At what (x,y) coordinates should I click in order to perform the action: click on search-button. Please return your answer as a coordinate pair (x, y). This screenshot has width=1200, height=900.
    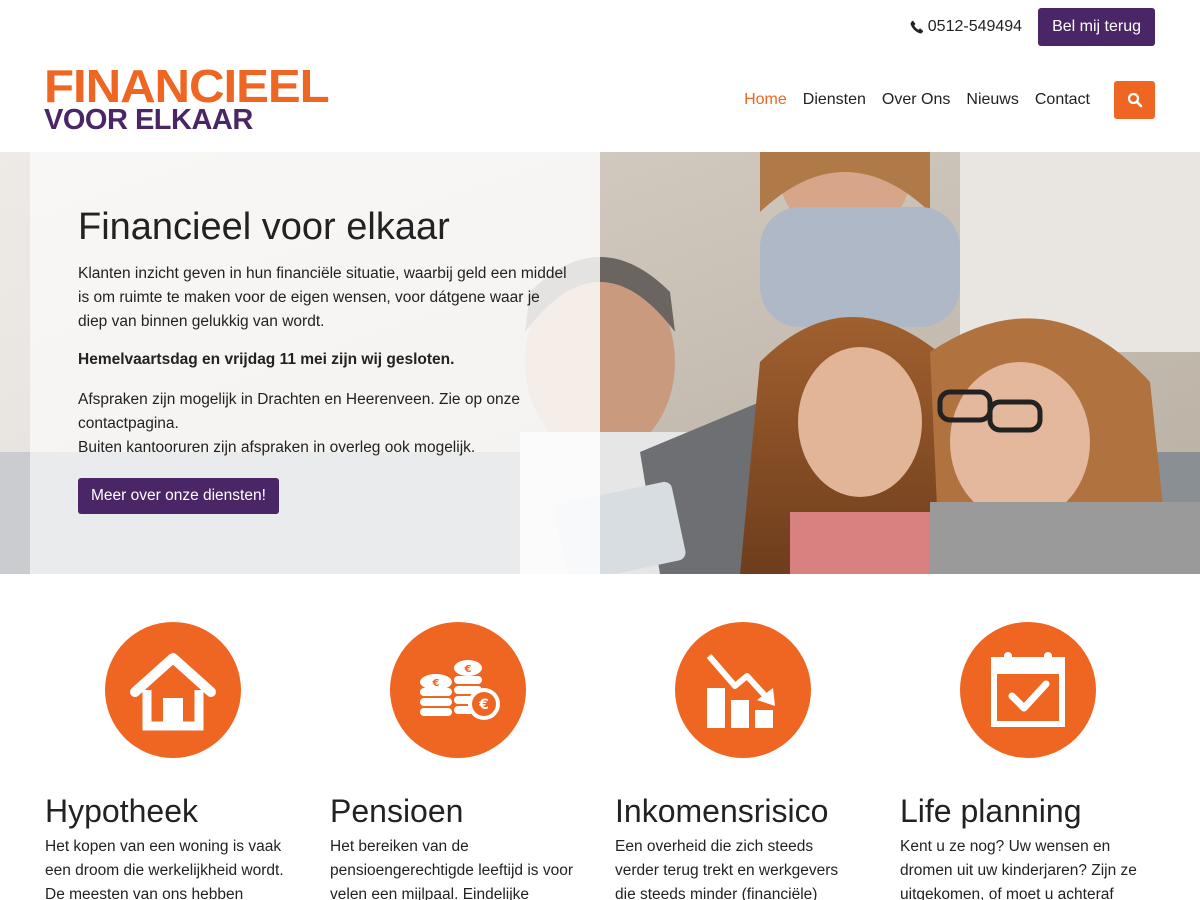
    Looking at the image, I should click on (1134, 100).